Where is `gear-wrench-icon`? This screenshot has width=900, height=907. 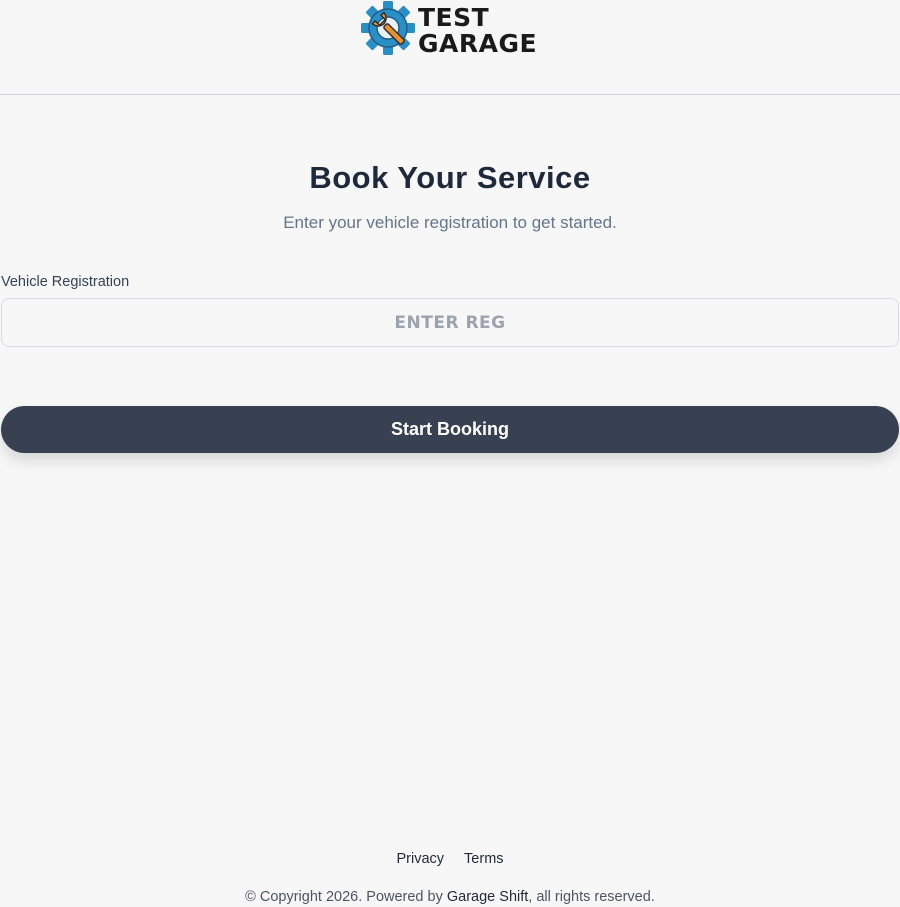 gear-wrench-icon is located at coordinates (388, 28).